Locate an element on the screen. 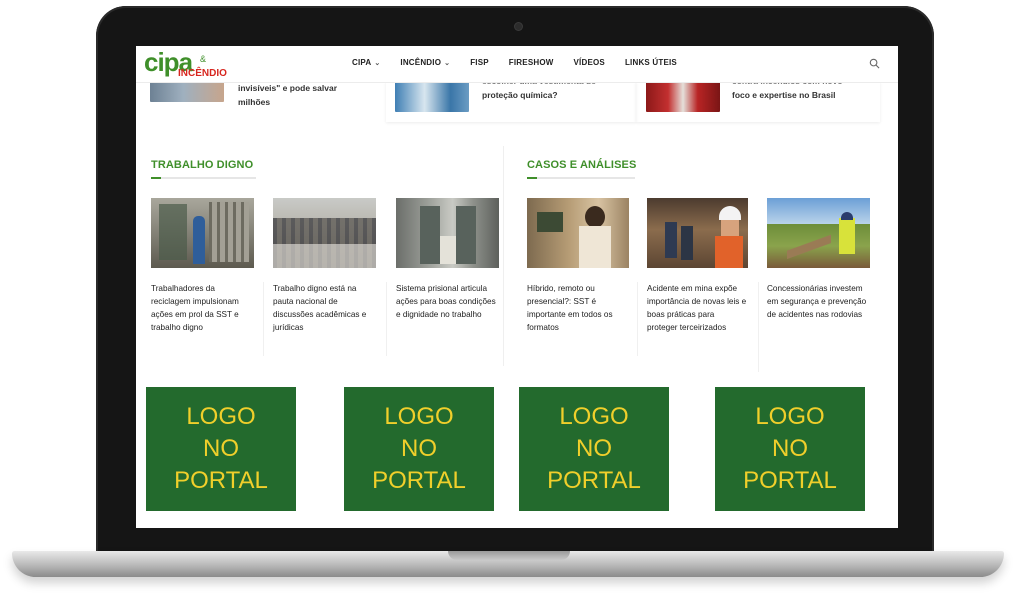 The height and width of the screenshot is (597, 1014). logo-incendio-text: INCÊNDIO is located at coordinates (202, 73).